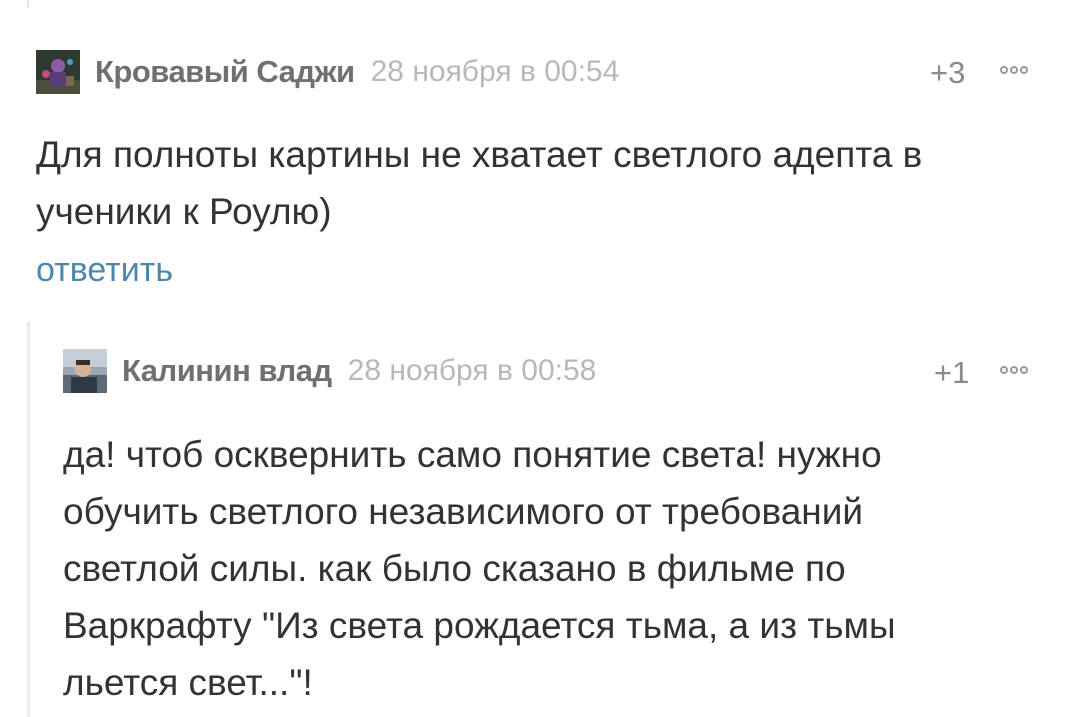  I want to click on thread-nesting-line, so click(28, 519).